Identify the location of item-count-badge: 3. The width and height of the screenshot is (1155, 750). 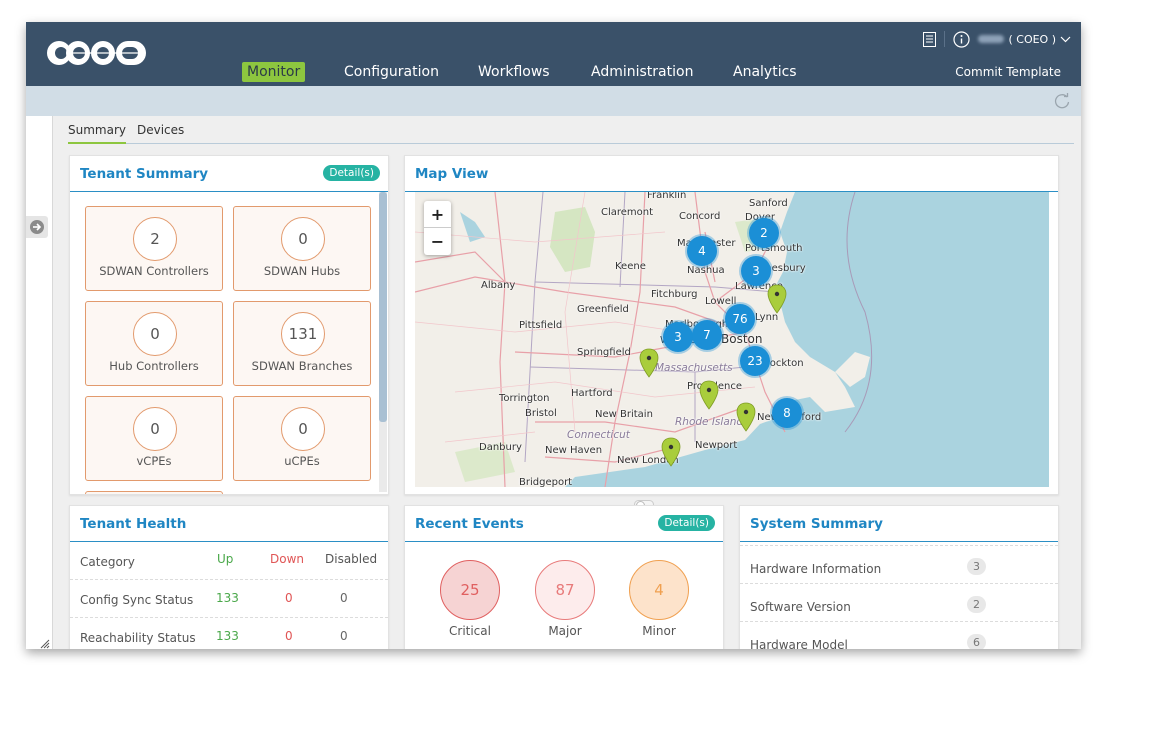
(976, 566).